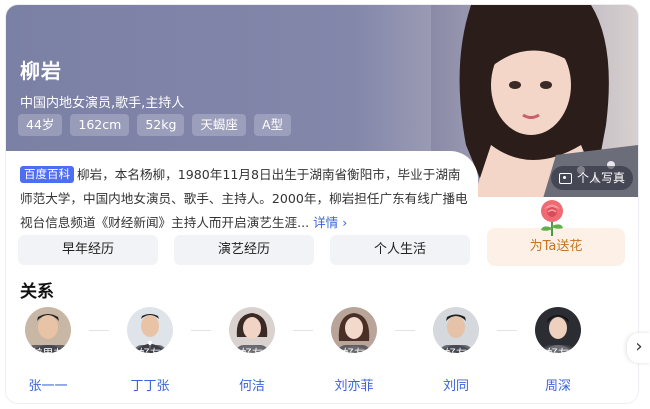  I want to click on relation-item: 好友 丁丁张, so click(150, 350).